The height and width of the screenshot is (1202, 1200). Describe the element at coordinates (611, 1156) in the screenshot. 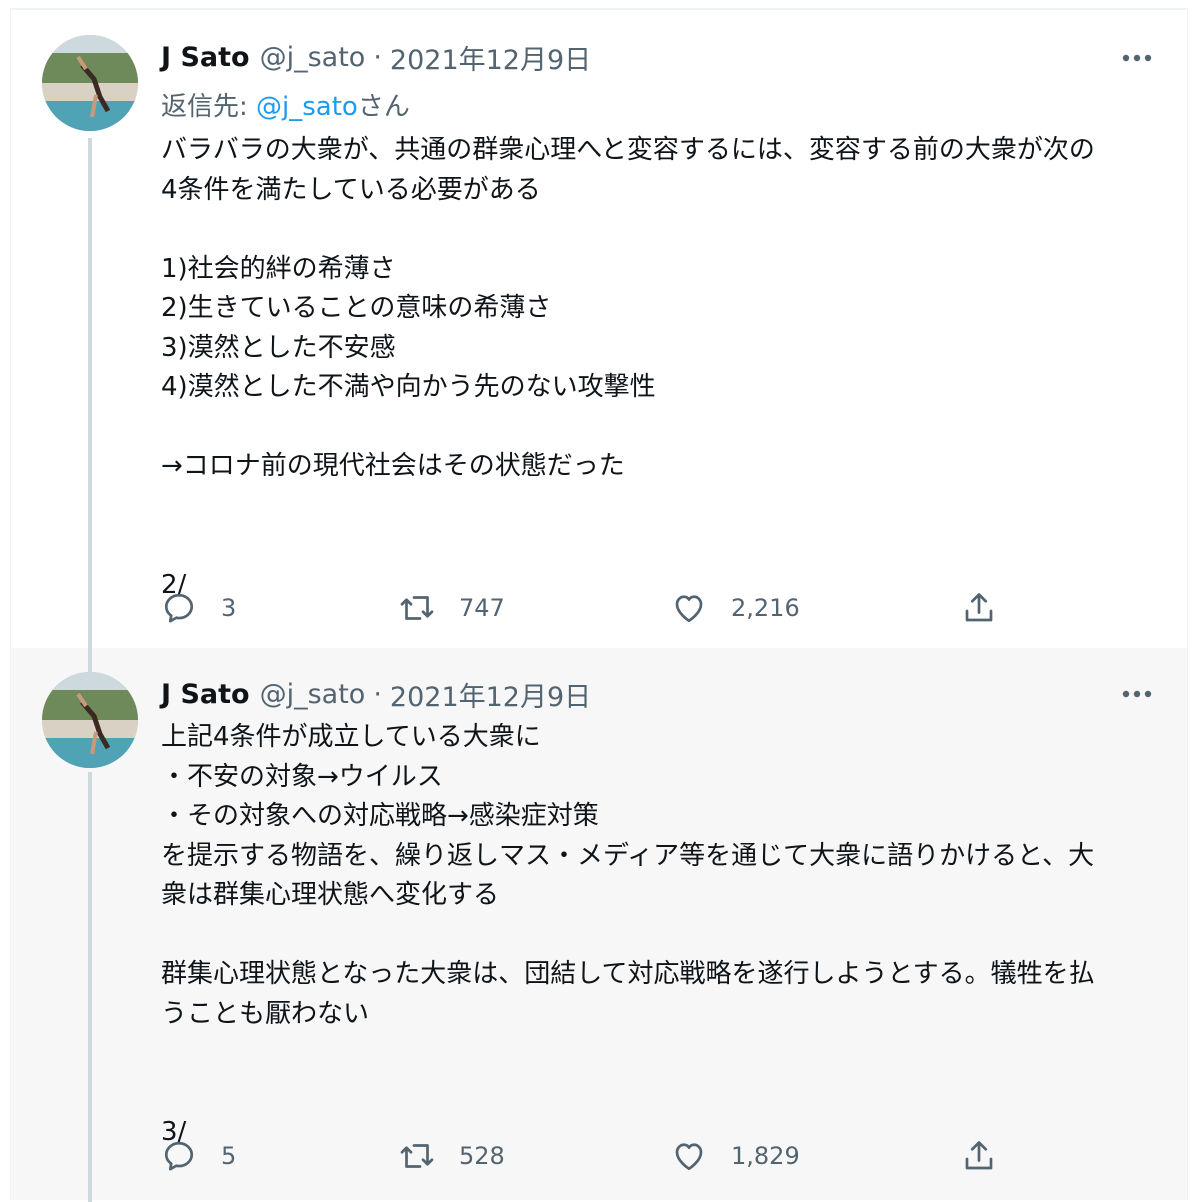

I see `tweet-actions: 5 528 1,829` at that location.